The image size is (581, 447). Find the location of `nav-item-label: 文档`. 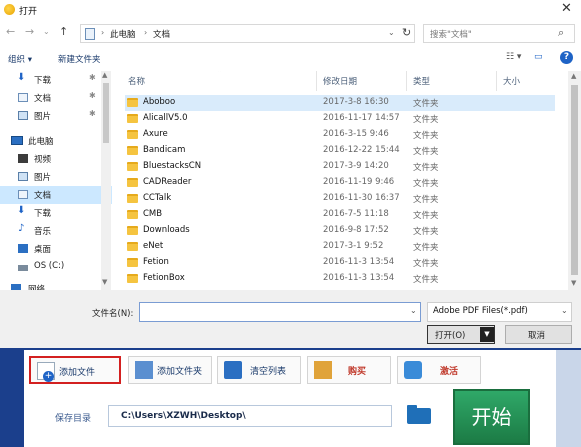

nav-item-label: 文档 is located at coordinates (43, 99).